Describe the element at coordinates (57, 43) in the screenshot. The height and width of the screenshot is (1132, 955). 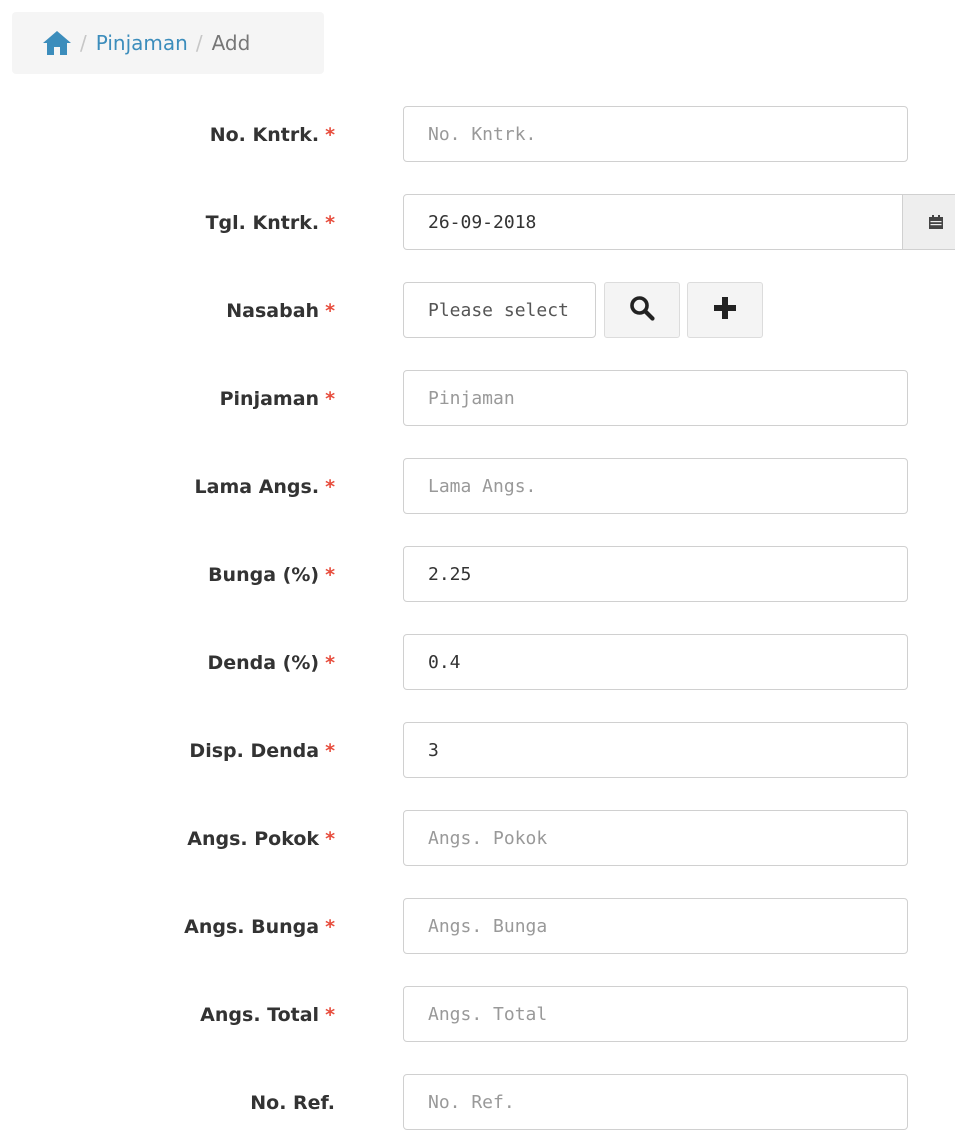
I see `home-icon` at that location.